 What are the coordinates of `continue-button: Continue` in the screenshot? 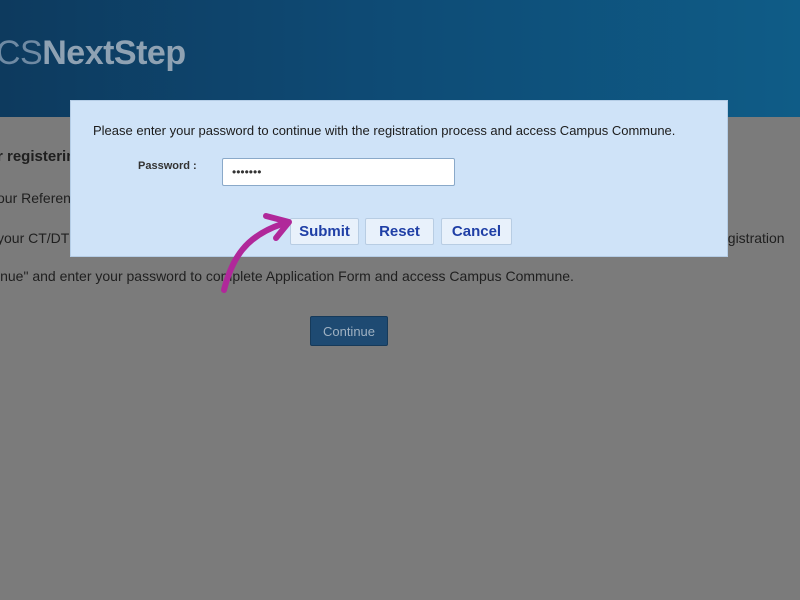 It's located at (349, 331).